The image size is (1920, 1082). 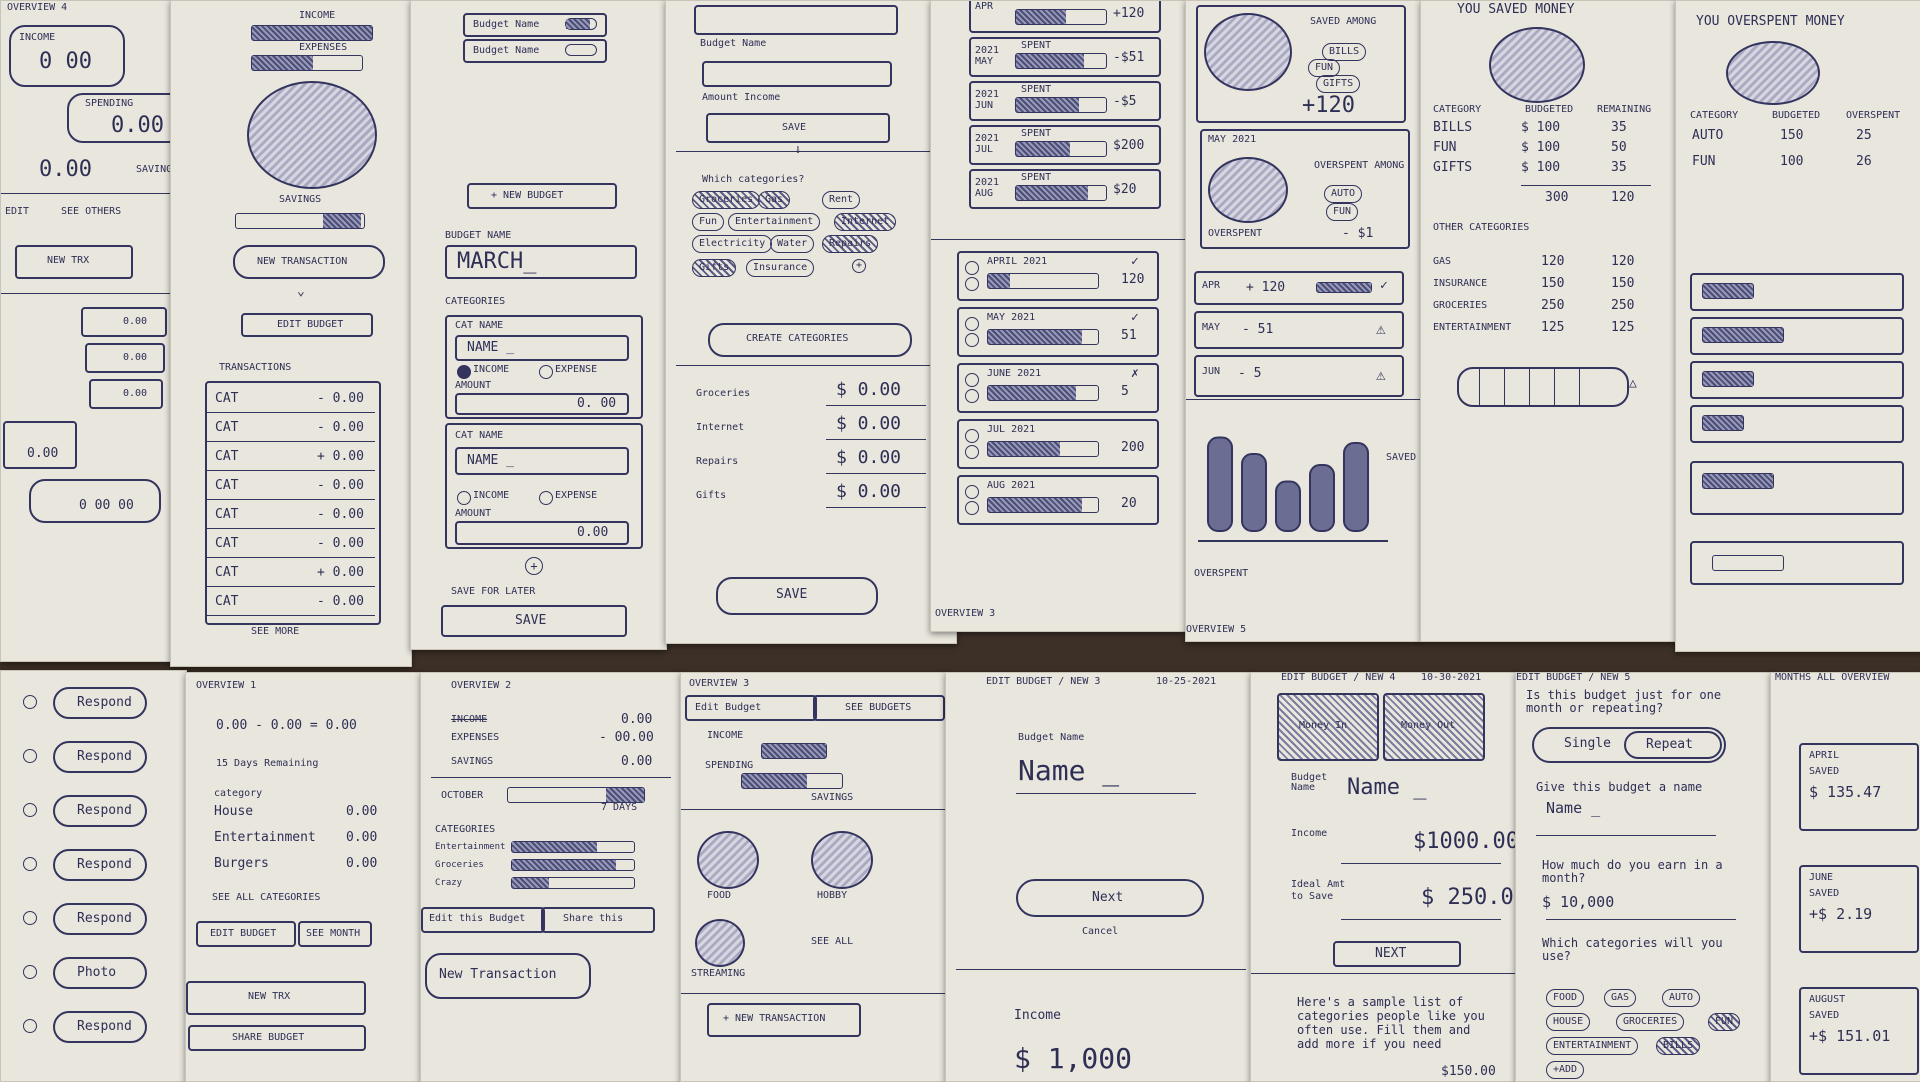 What do you see at coordinates (1568, 1022) in the screenshot?
I see `category-chip: HOUSE` at bounding box center [1568, 1022].